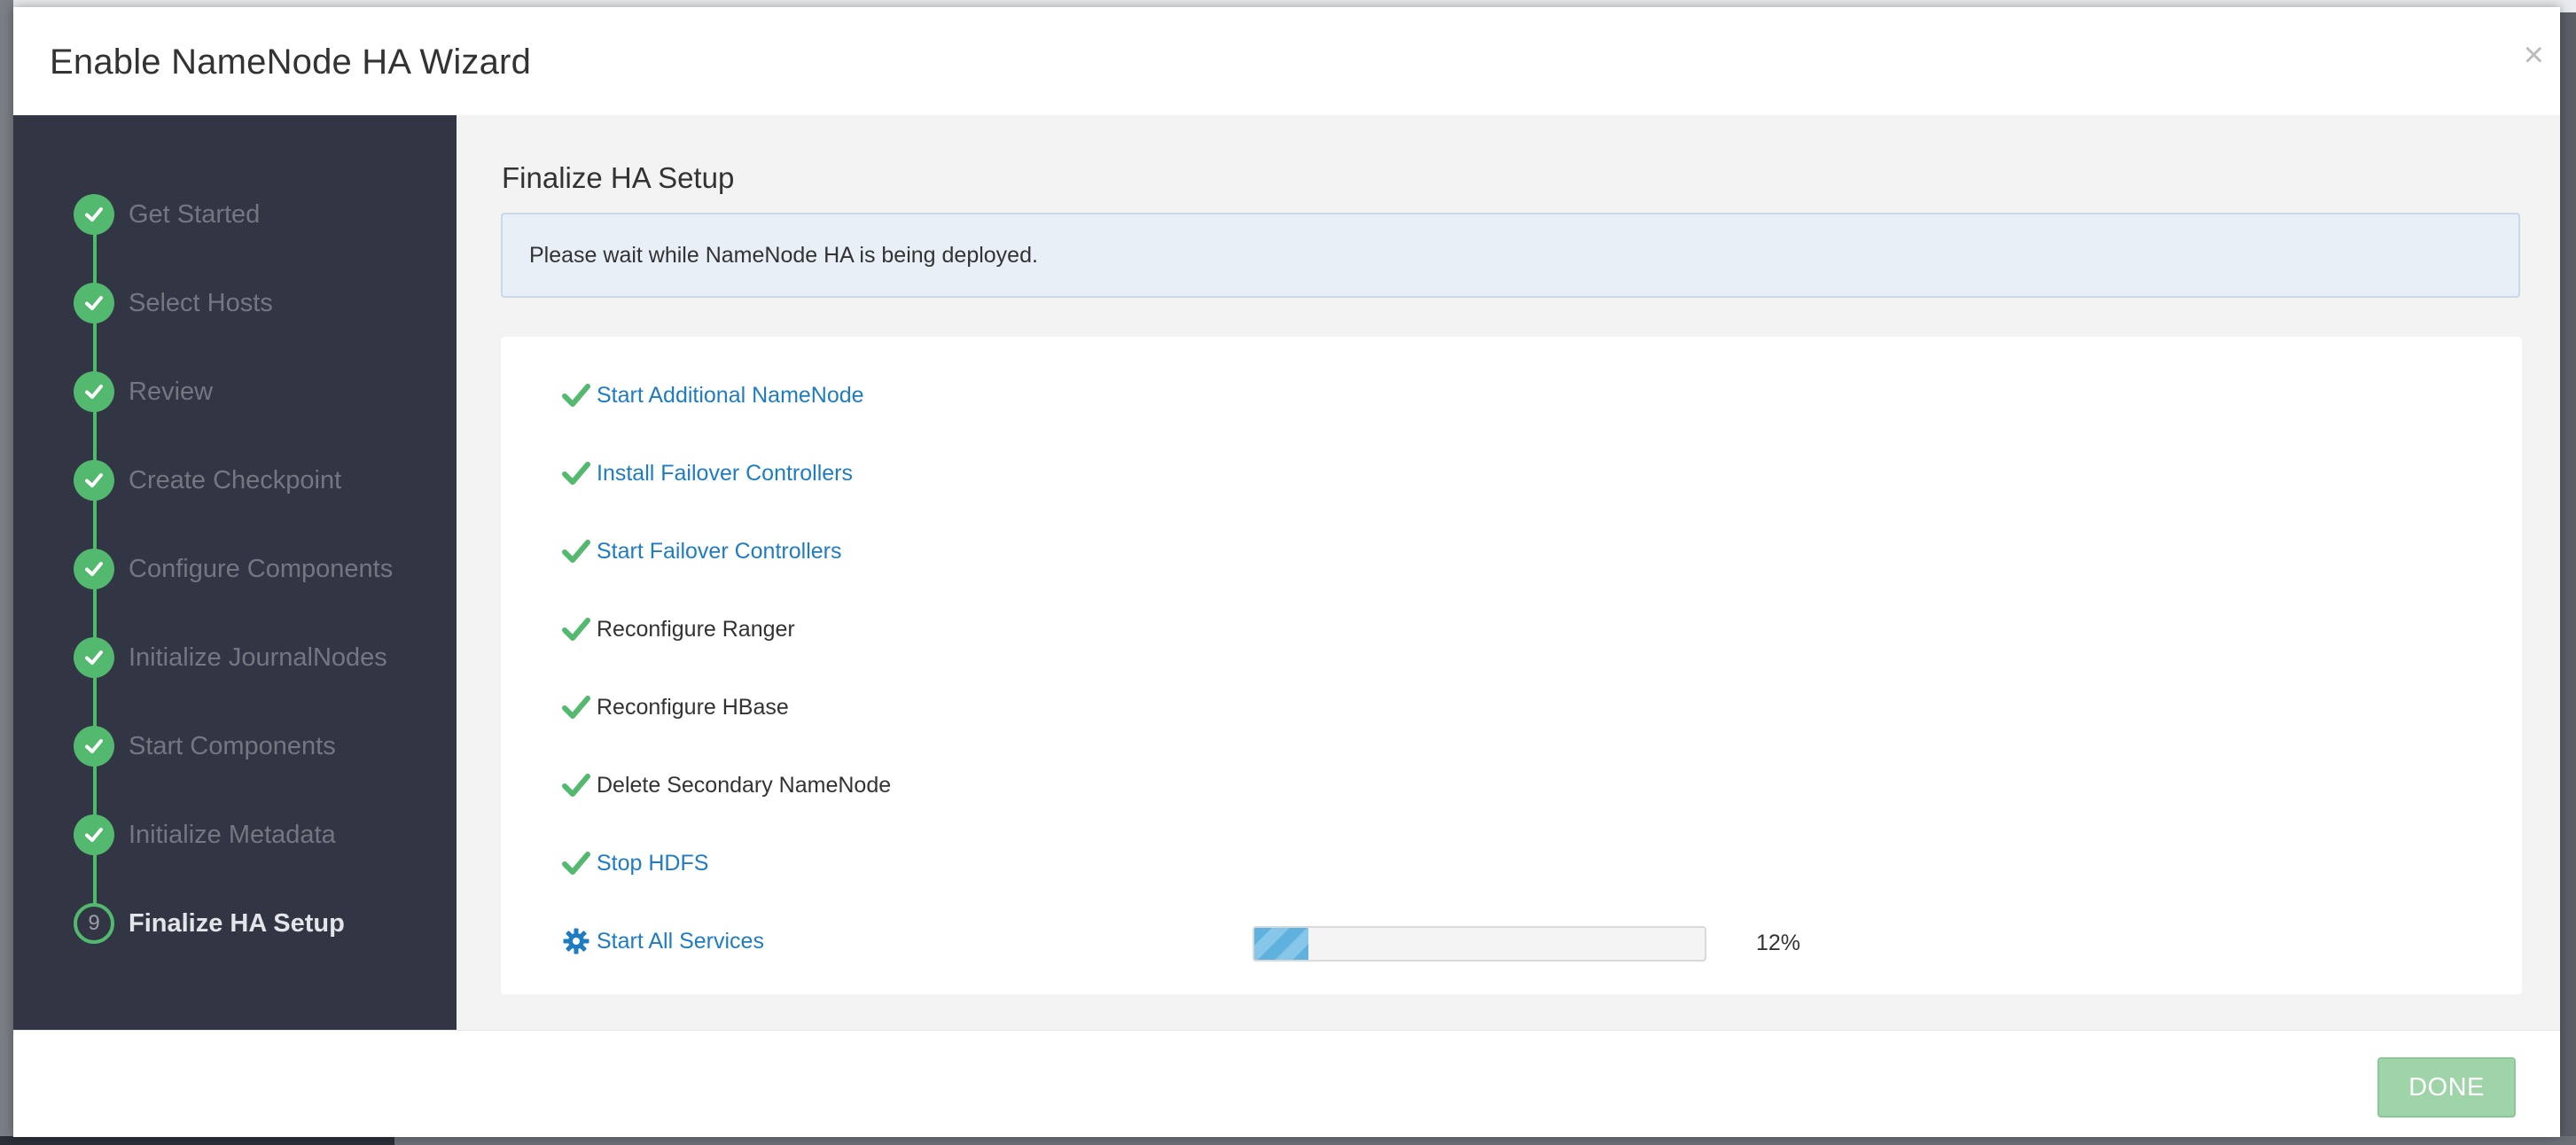 This screenshot has height=1145, width=2576. I want to click on sidebar-step-start-components: Start Components, so click(260, 746).